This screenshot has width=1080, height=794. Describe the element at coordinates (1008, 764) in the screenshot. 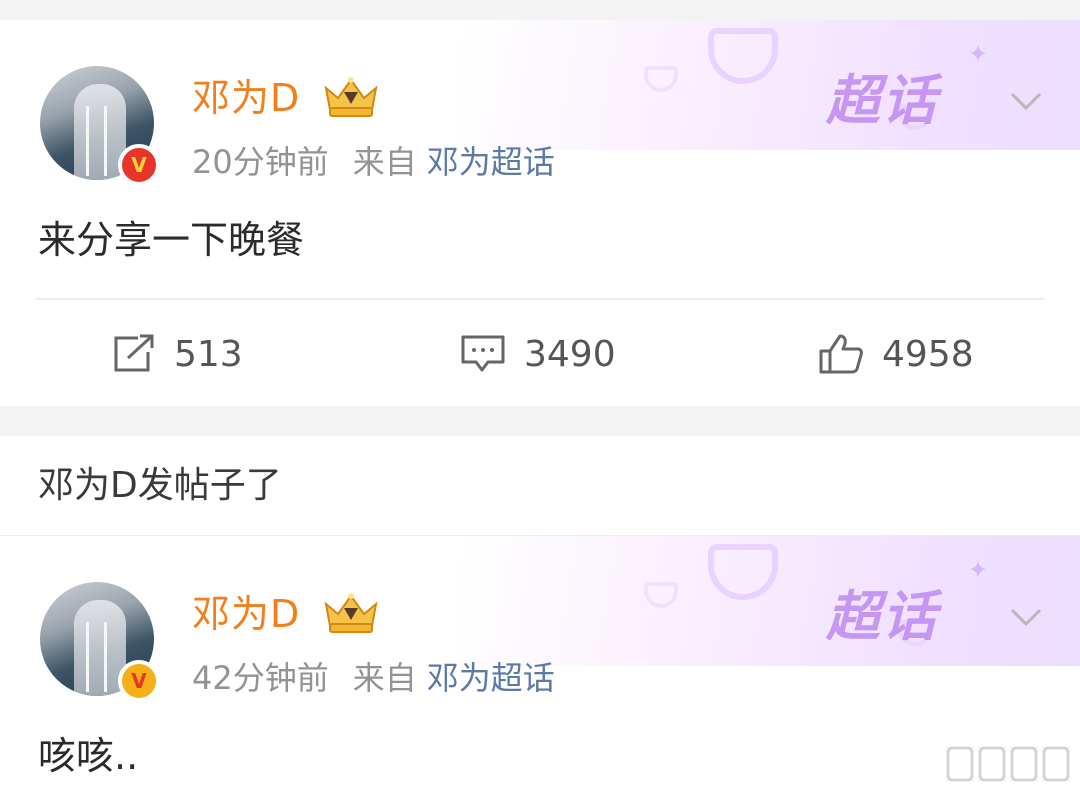

I see `watermark-icon` at that location.